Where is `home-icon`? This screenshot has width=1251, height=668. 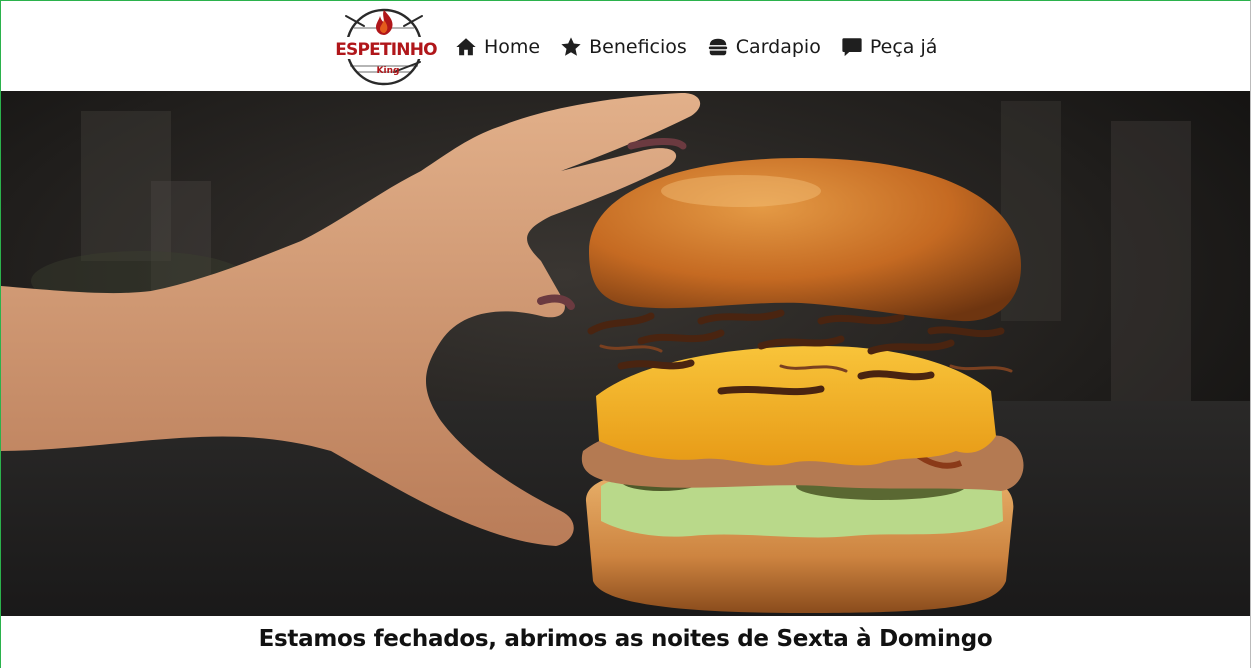 home-icon is located at coordinates (466, 47).